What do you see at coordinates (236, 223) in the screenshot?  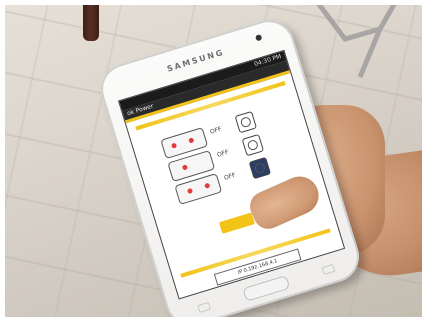 I see `action-button` at bounding box center [236, 223].